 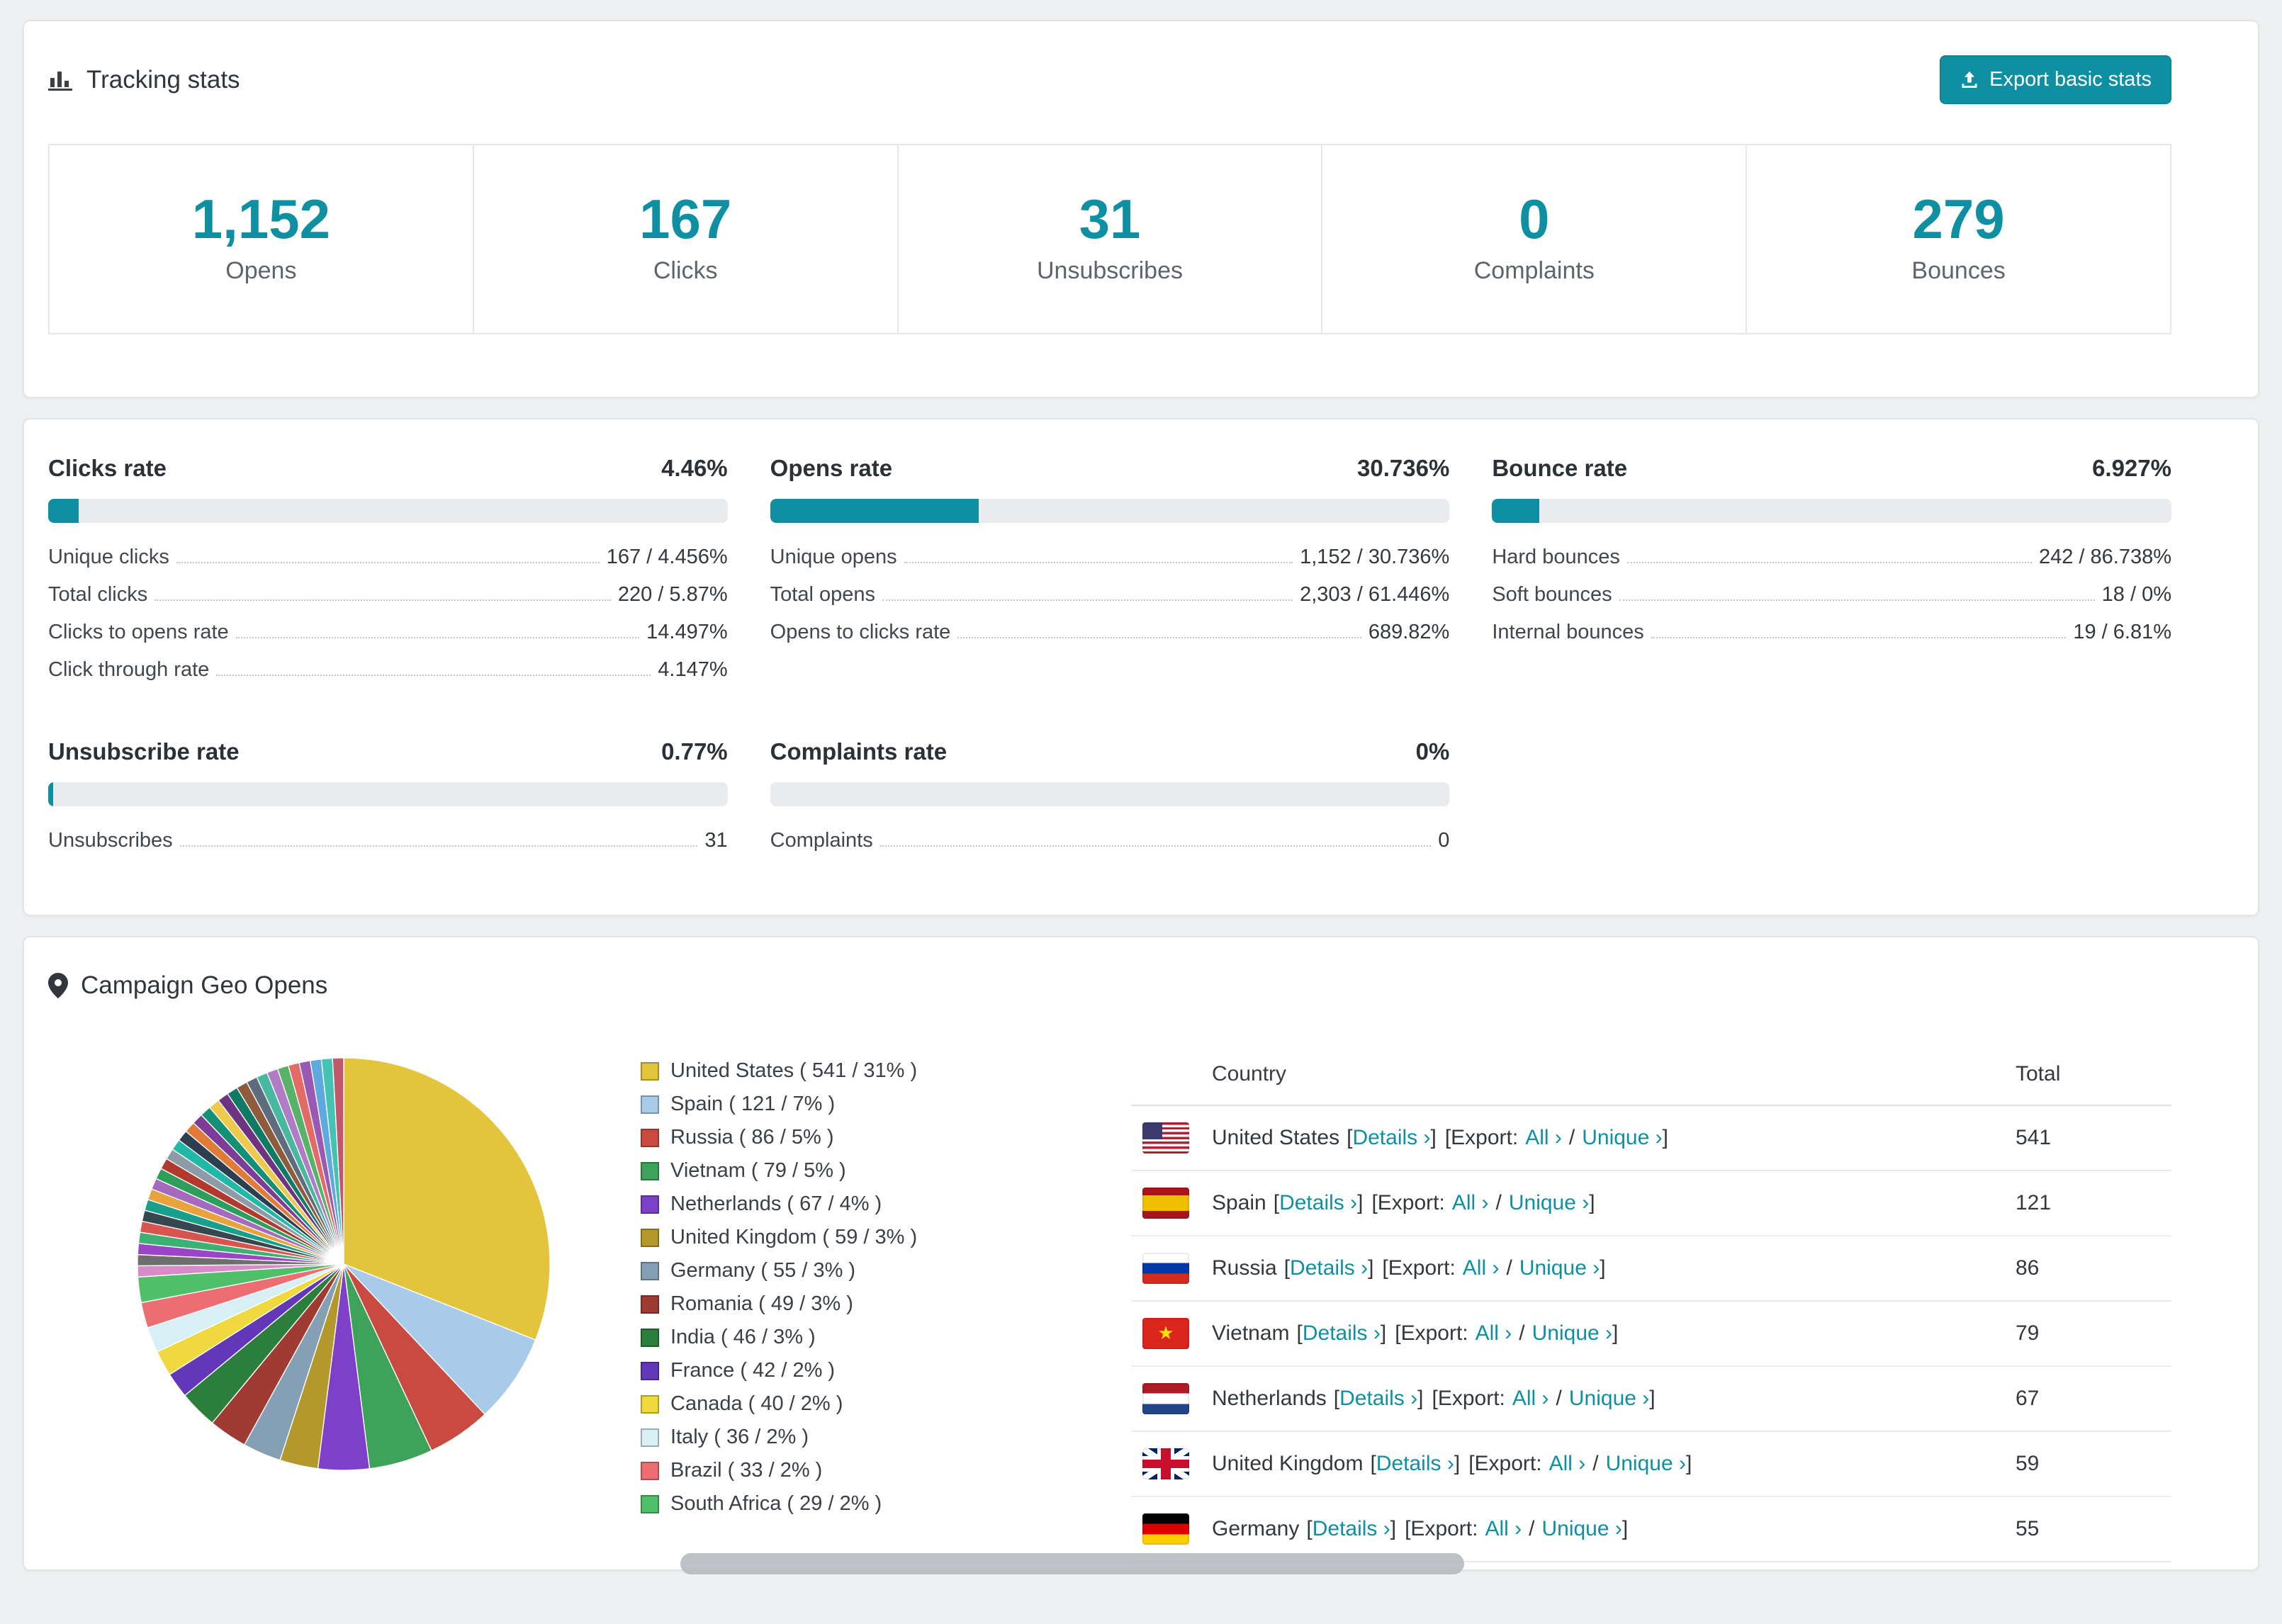 What do you see at coordinates (138, 632) in the screenshot?
I see `rate-detail-label: Clicks to opens rate` at bounding box center [138, 632].